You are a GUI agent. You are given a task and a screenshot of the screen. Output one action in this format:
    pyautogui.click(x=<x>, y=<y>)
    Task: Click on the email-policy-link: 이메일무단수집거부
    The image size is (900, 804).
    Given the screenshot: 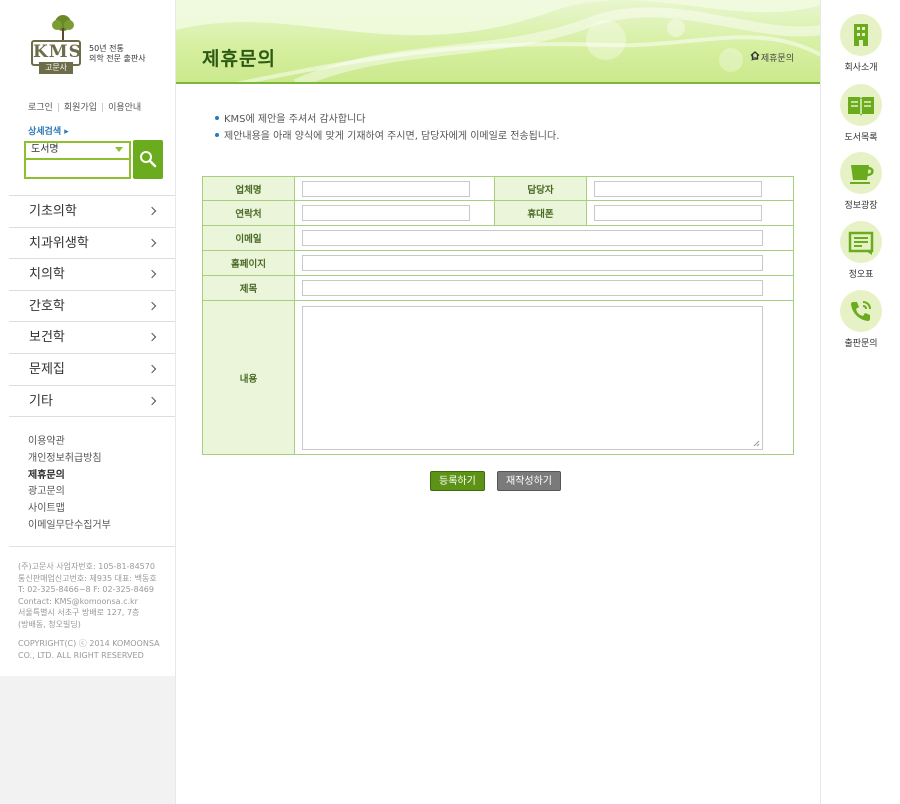 What is the action you would take?
    pyautogui.click(x=69, y=526)
    